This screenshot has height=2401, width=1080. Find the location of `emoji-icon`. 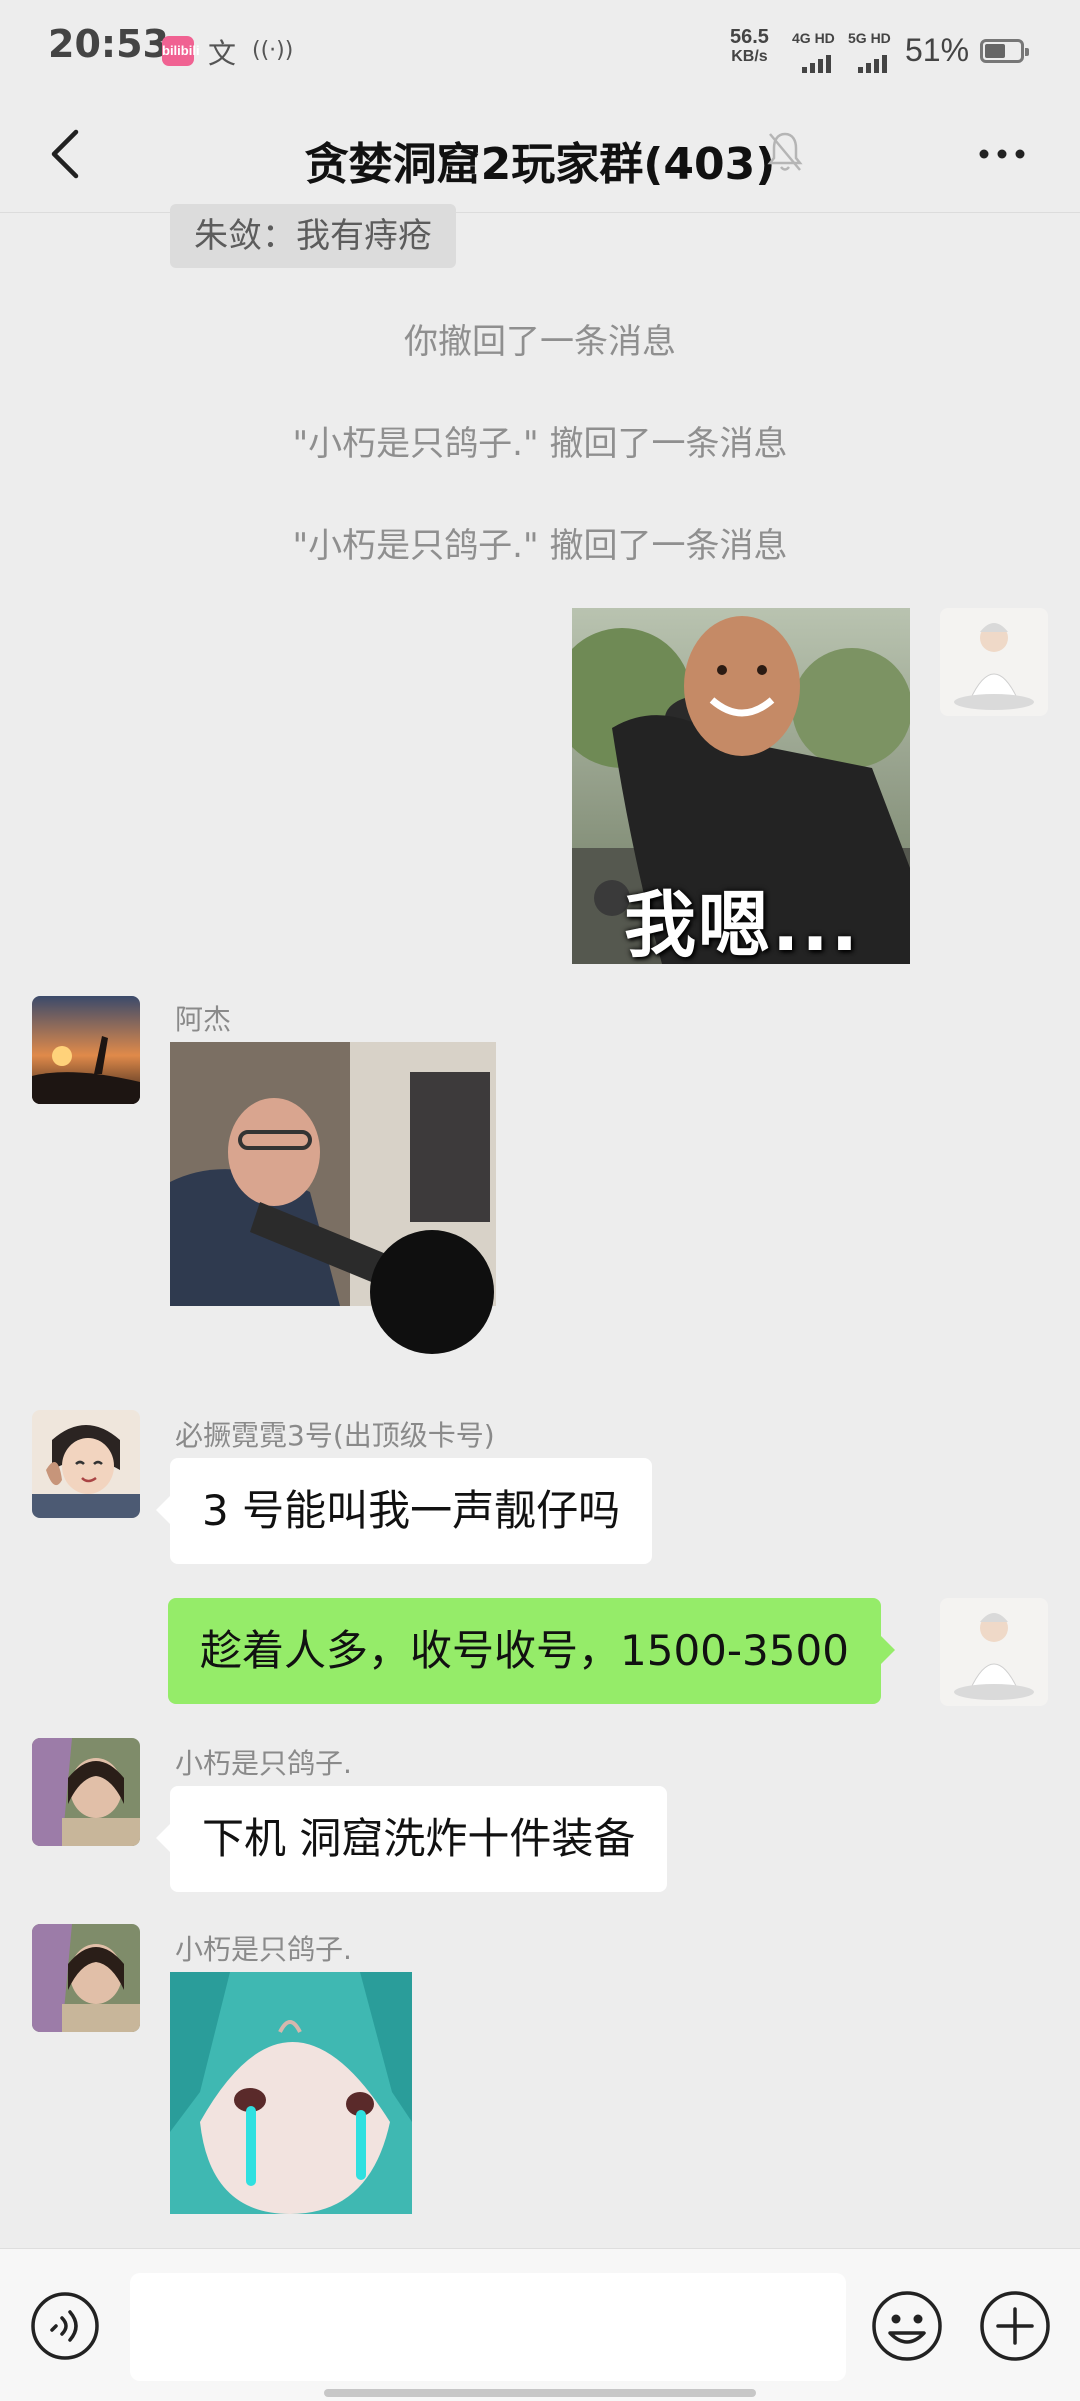

emoji-icon is located at coordinates (907, 2326).